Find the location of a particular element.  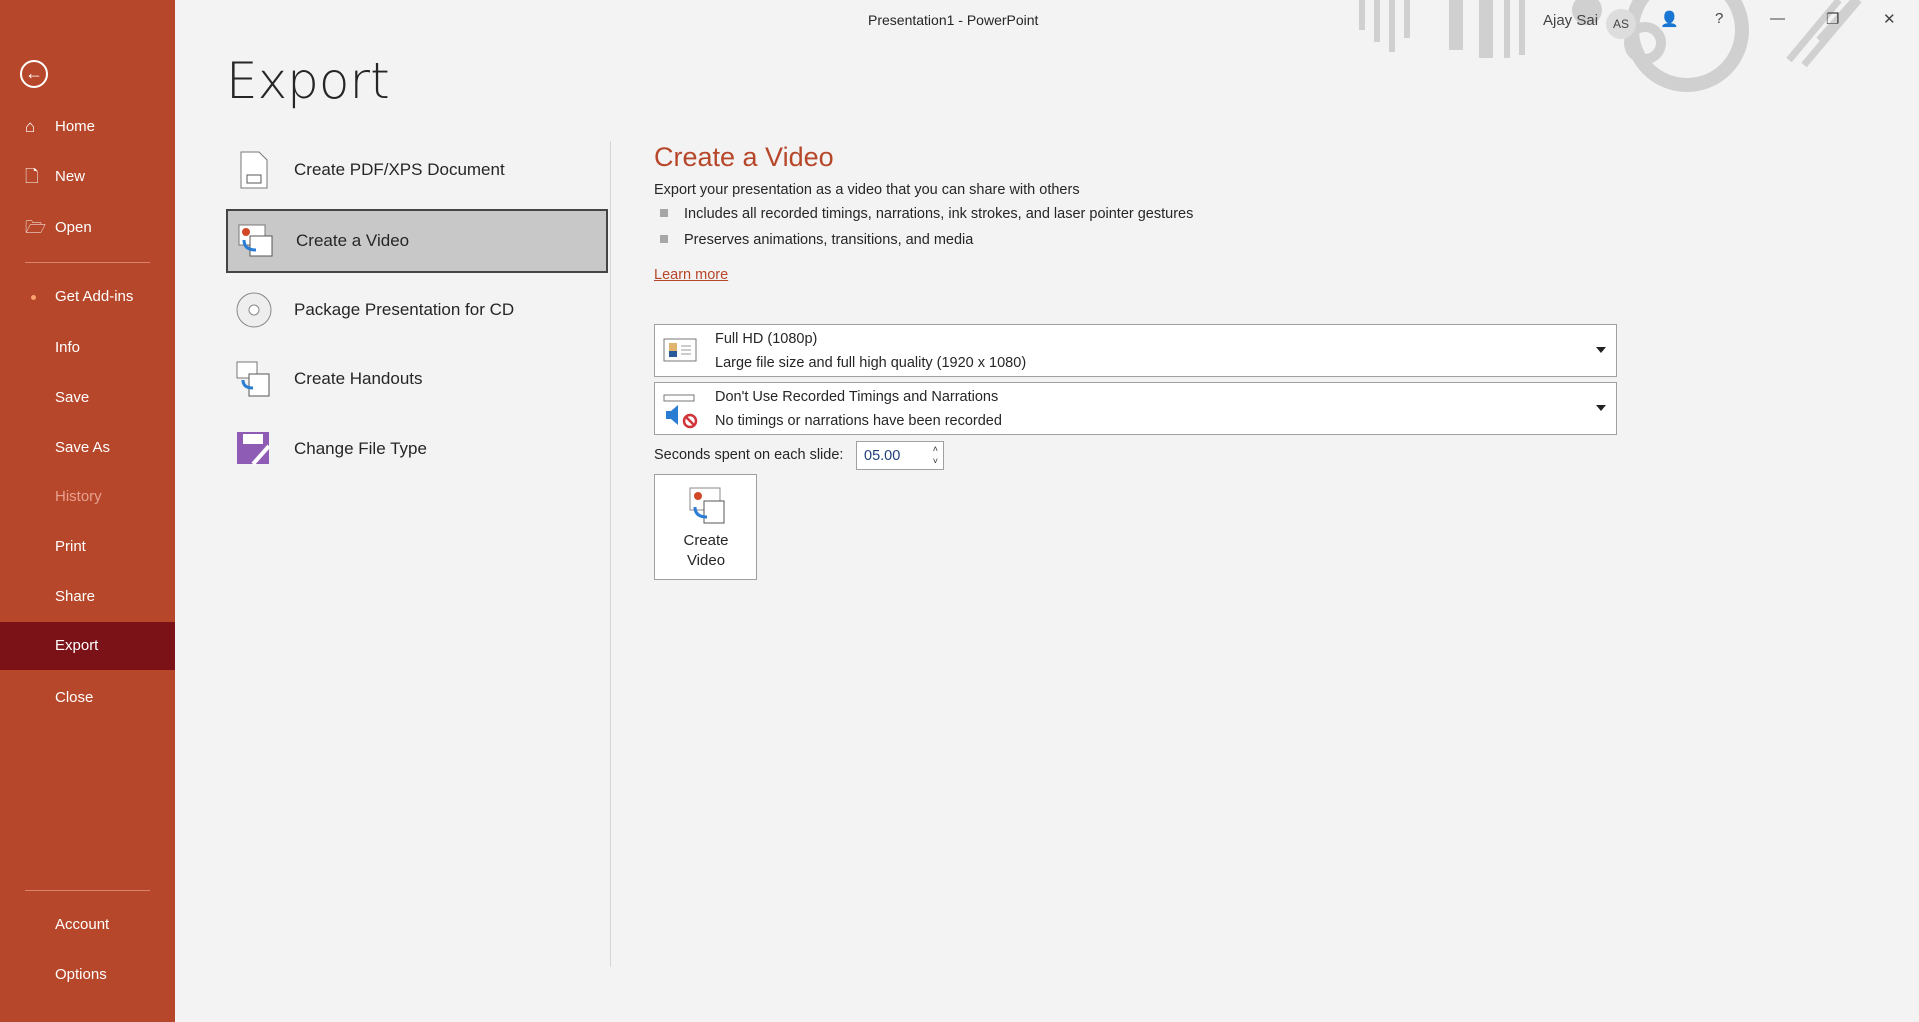

pdf-document-icon is located at coordinates (254, 170).